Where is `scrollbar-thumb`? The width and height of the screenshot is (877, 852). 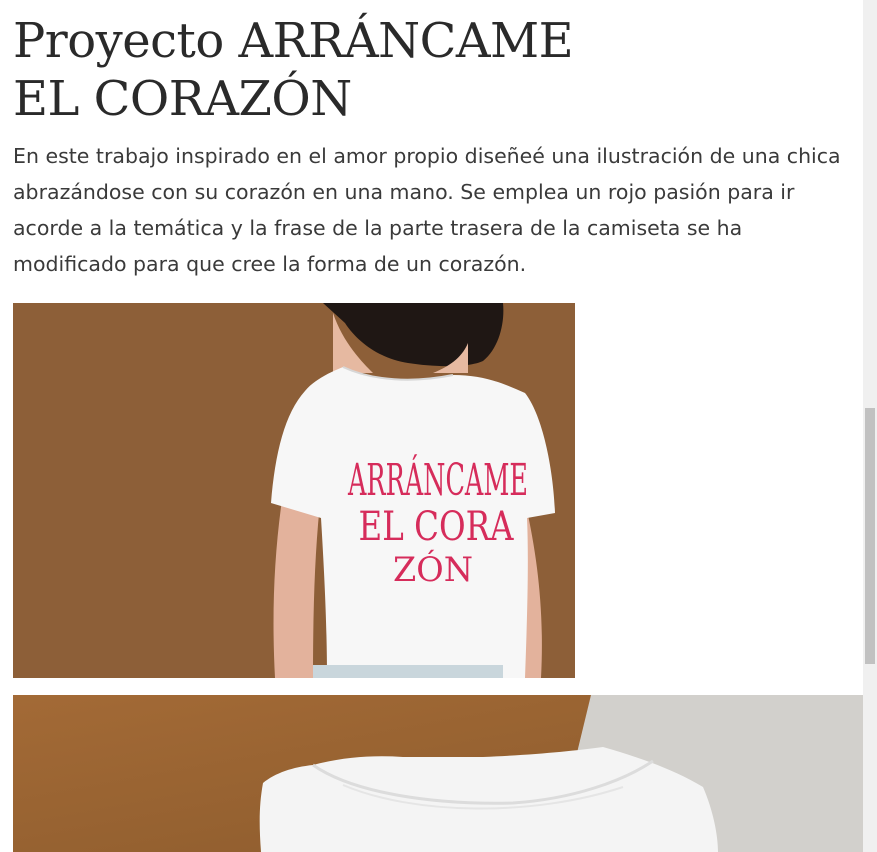 scrollbar-thumb is located at coordinates (870, 536).